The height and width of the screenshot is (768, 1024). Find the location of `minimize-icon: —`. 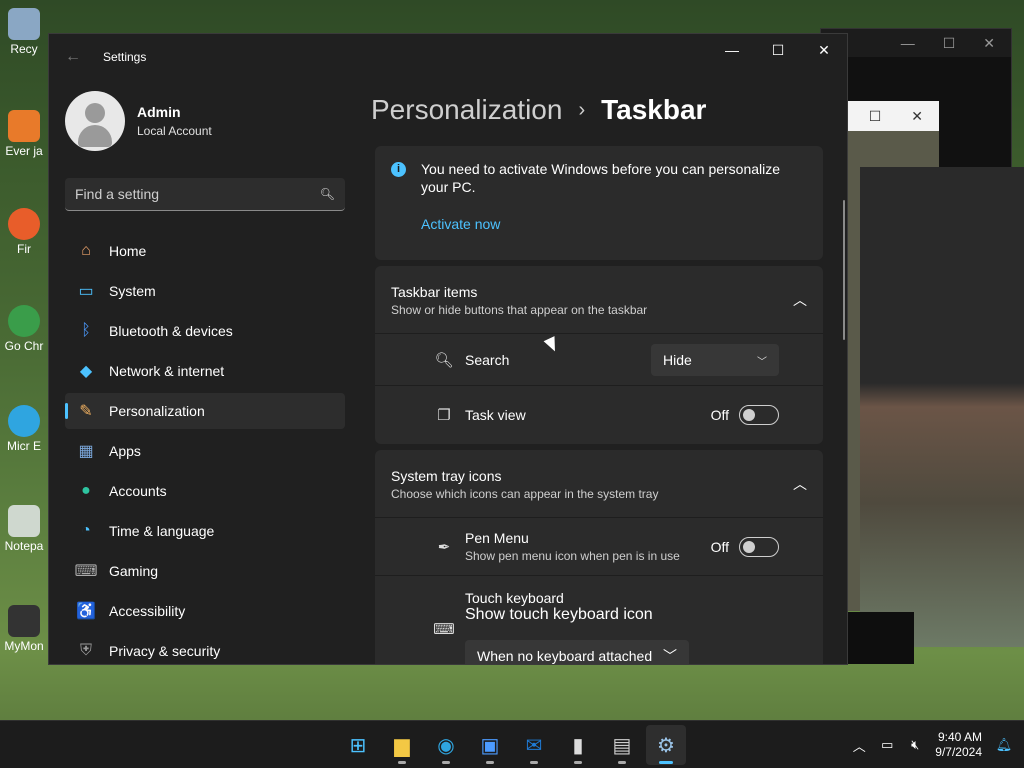

minimize-icon: — is located at coordinates (908, 43).